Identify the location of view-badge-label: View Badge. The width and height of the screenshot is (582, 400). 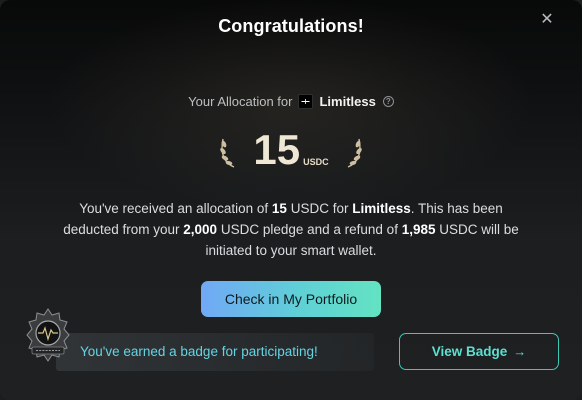
(469, 351).